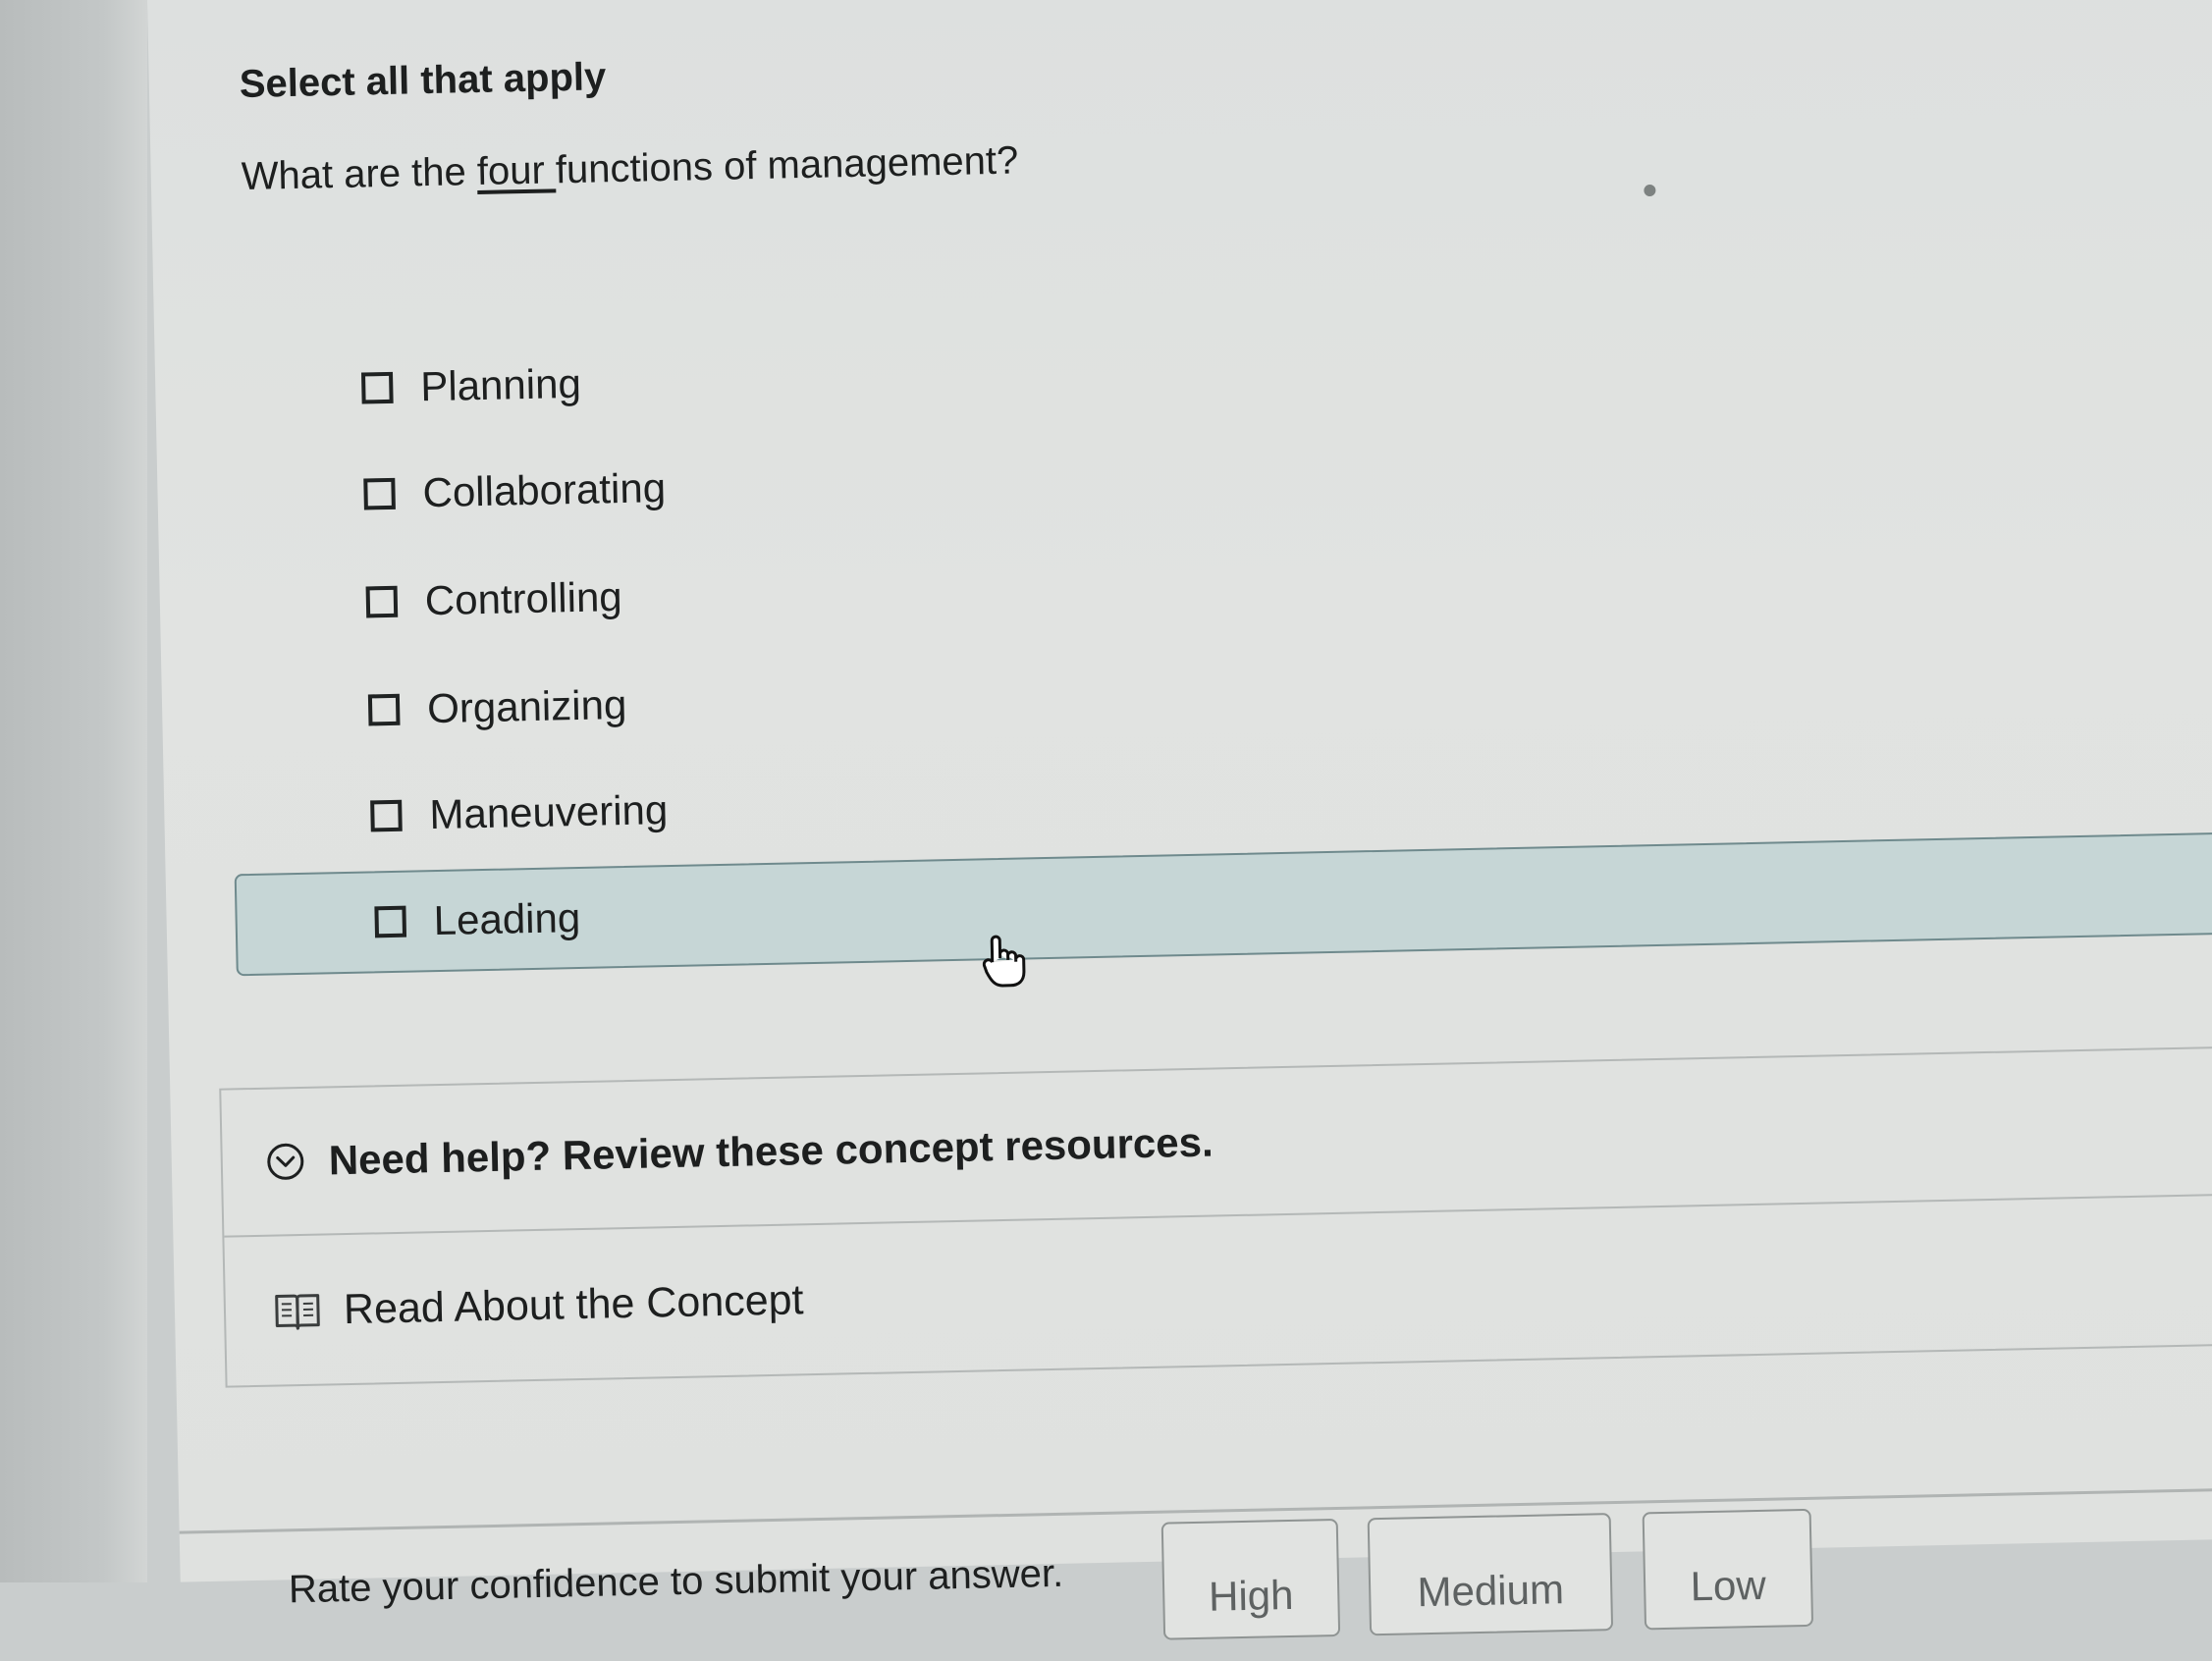 This screenshot has width=2212, height=1661. Describe the element at coordinates (573, 1305) in the screenshot. I see `resource-label: Read About the Concept` at that location.